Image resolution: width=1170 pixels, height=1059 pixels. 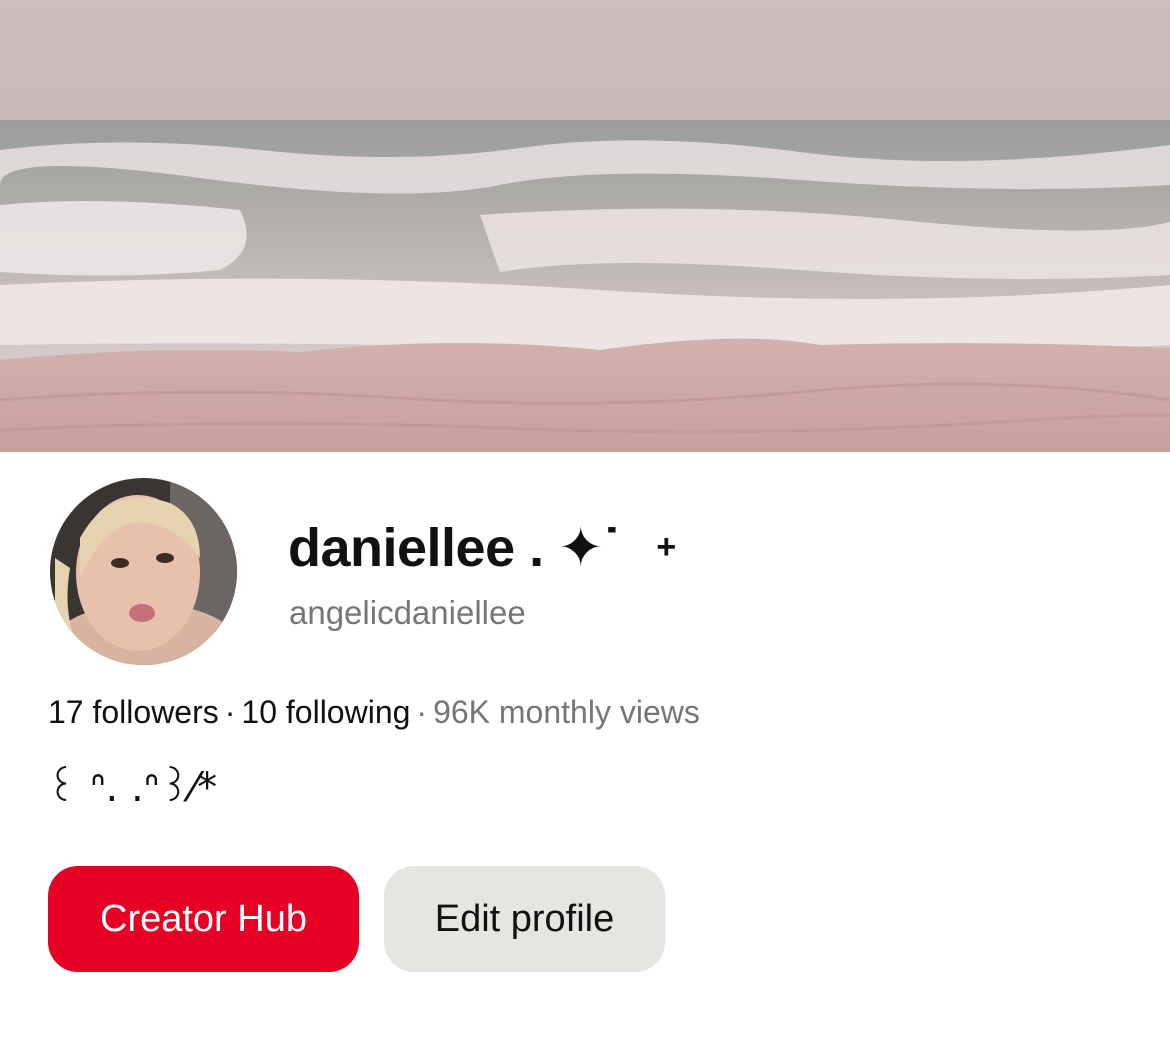 What do you see at coordinates (454, 547) in the screenshot?
I see `display-name: daniellee . ✦˙` at bounding box center [454, 547].